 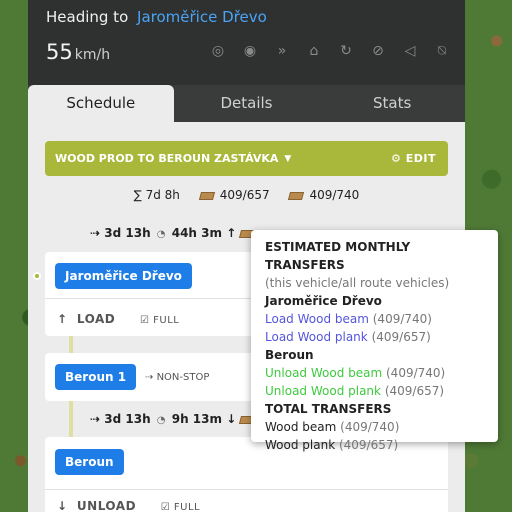 I want to click on tab-stats: Stats, so click(x=392, y=103).